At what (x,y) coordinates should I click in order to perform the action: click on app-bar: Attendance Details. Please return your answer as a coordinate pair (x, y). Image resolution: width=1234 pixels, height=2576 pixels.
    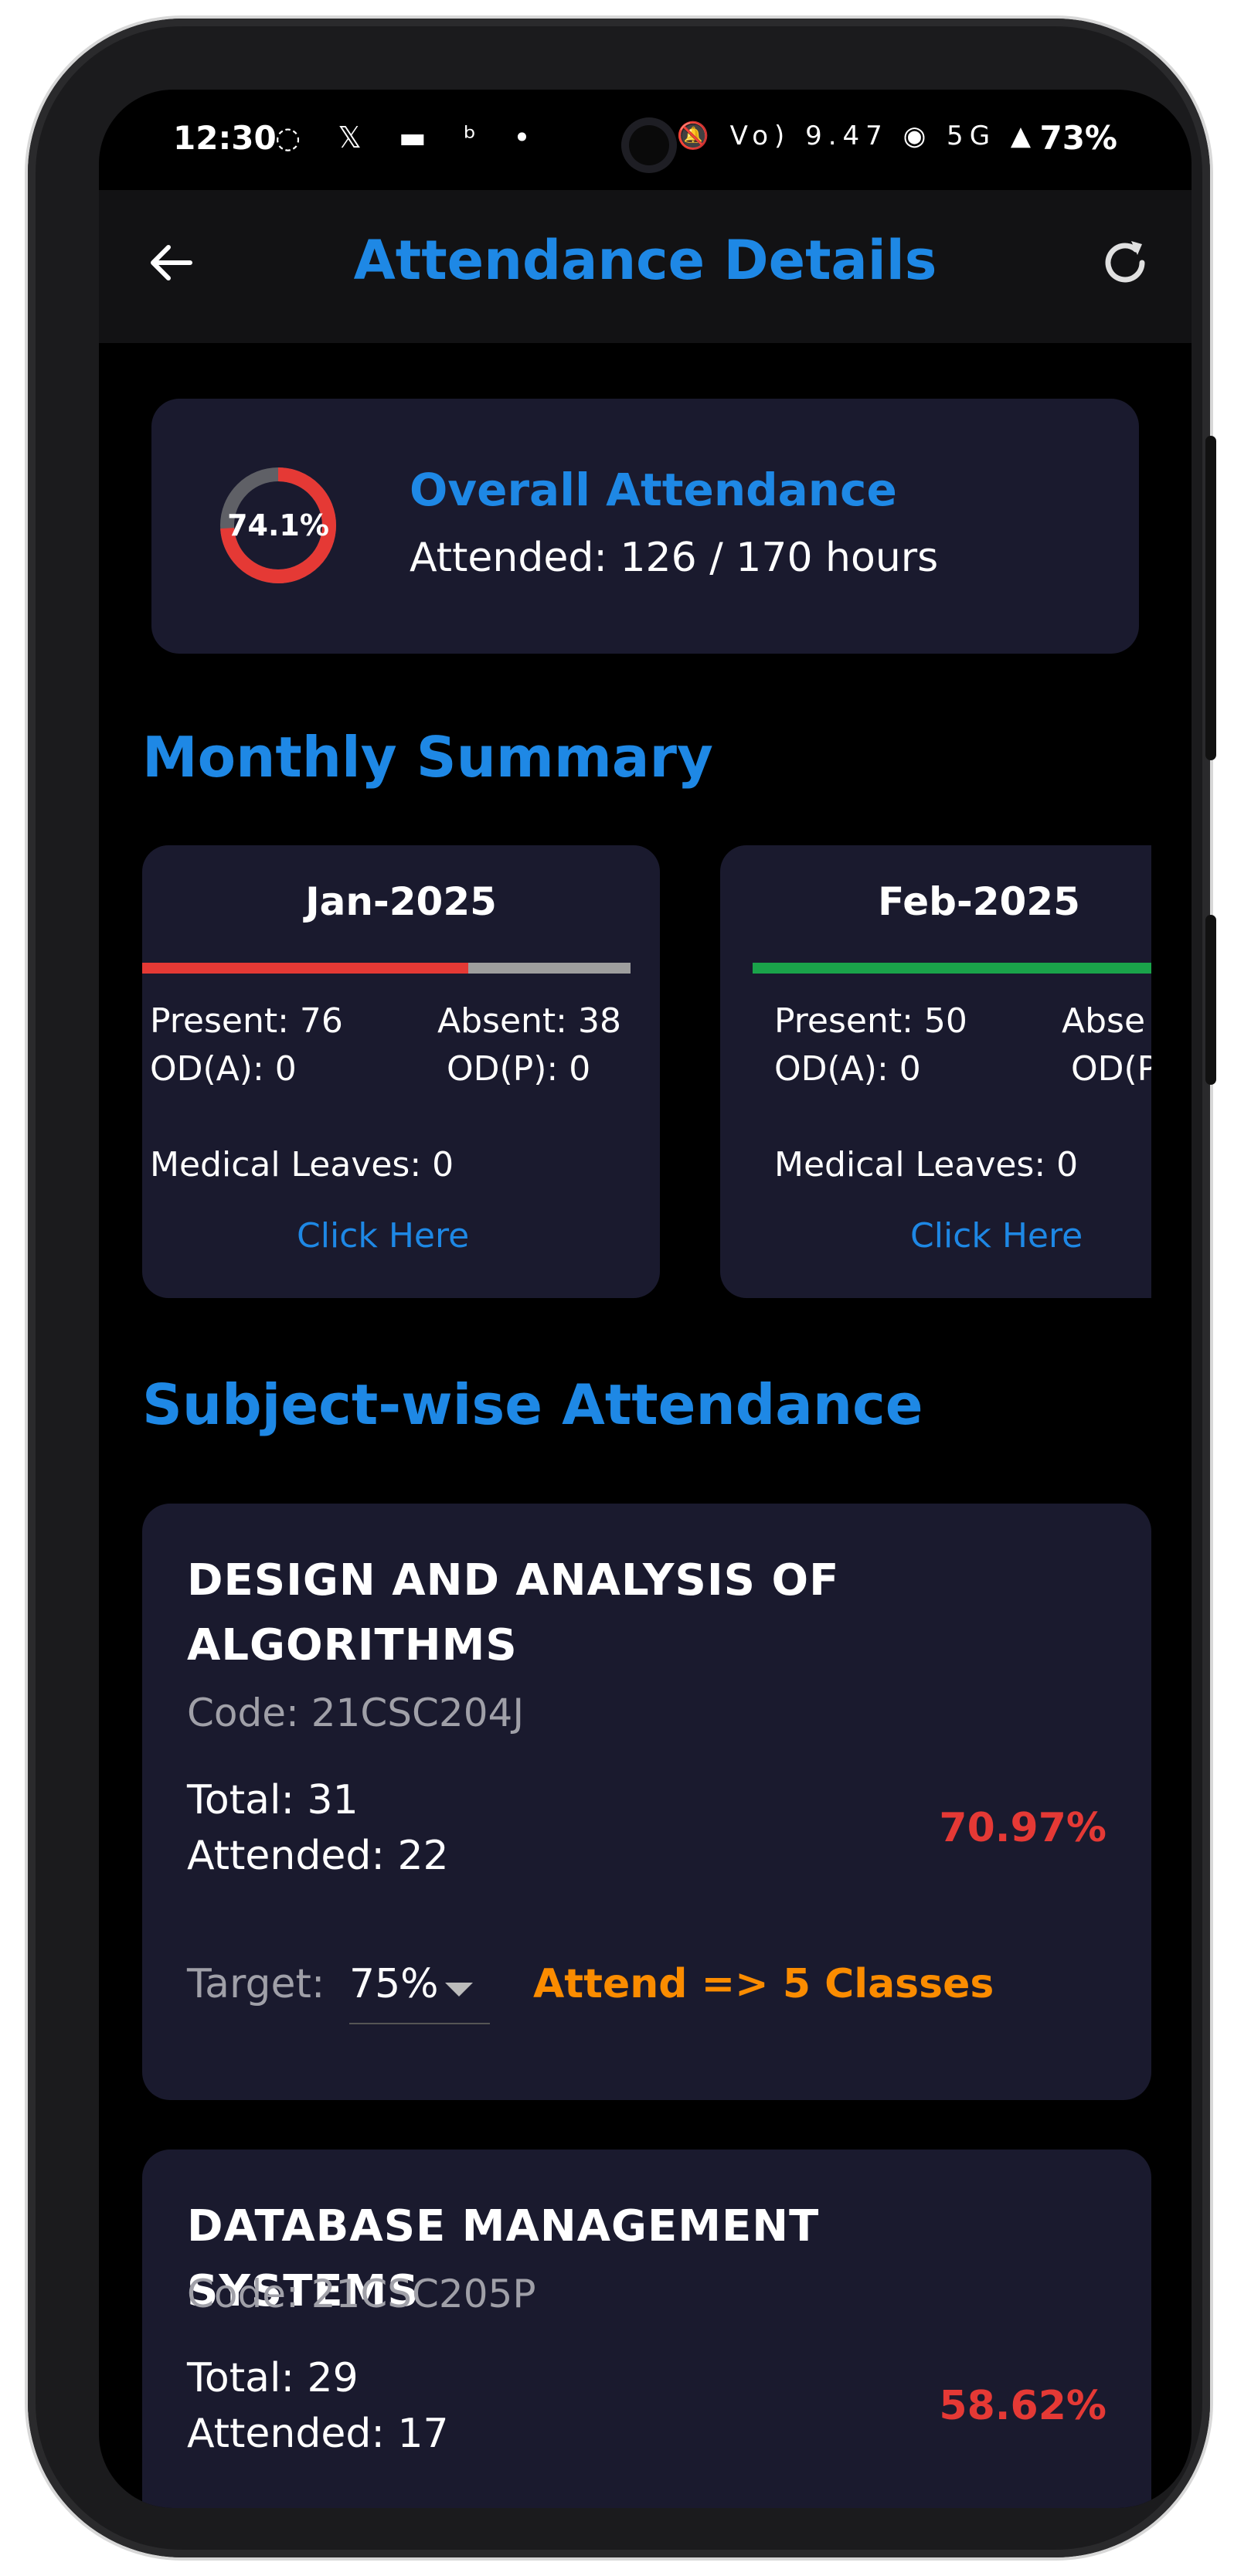
    Looking at the image, I should click on (645, 266).